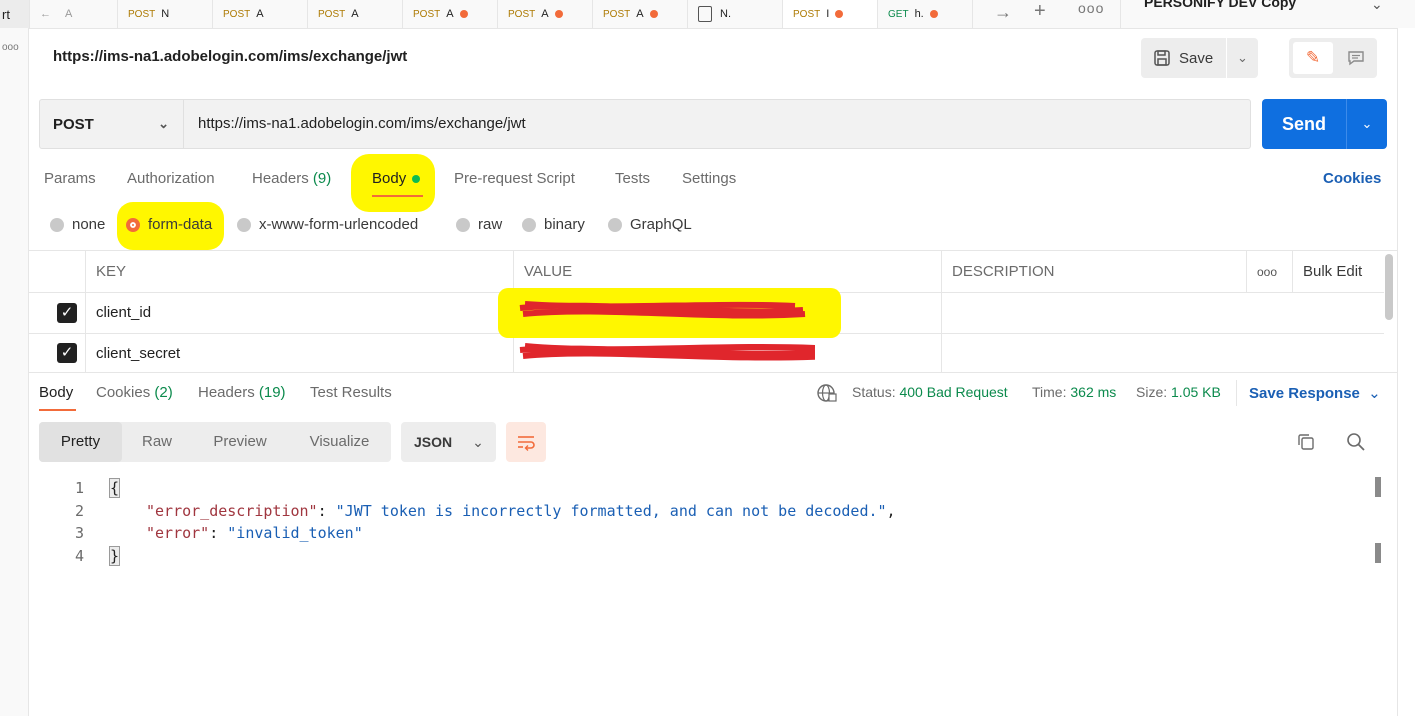 The height and width of the screenshot is (716, 1415). What do you see at coordinates (70, 178) in the screenshot?
I see `tab-params: Params` at bounding box center [70, 178].